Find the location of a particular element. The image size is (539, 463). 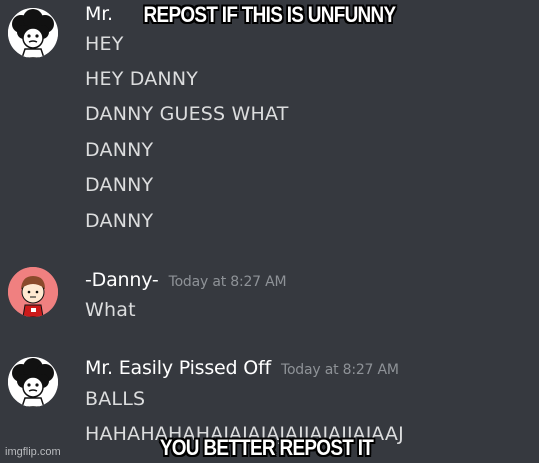

meme-bottom-caption: YOU BETTER REPOST IT is located at coordinates (266, 447).